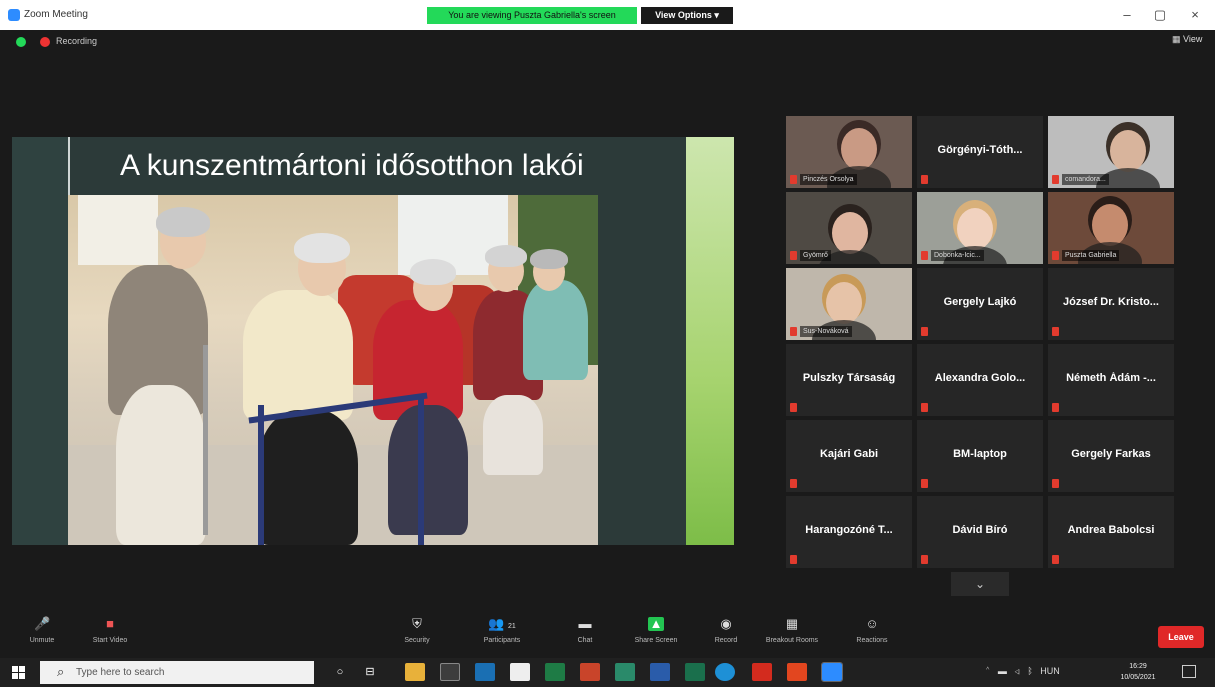  I want to click on breakout-rooms-icon: ▦, so click(792, 623).